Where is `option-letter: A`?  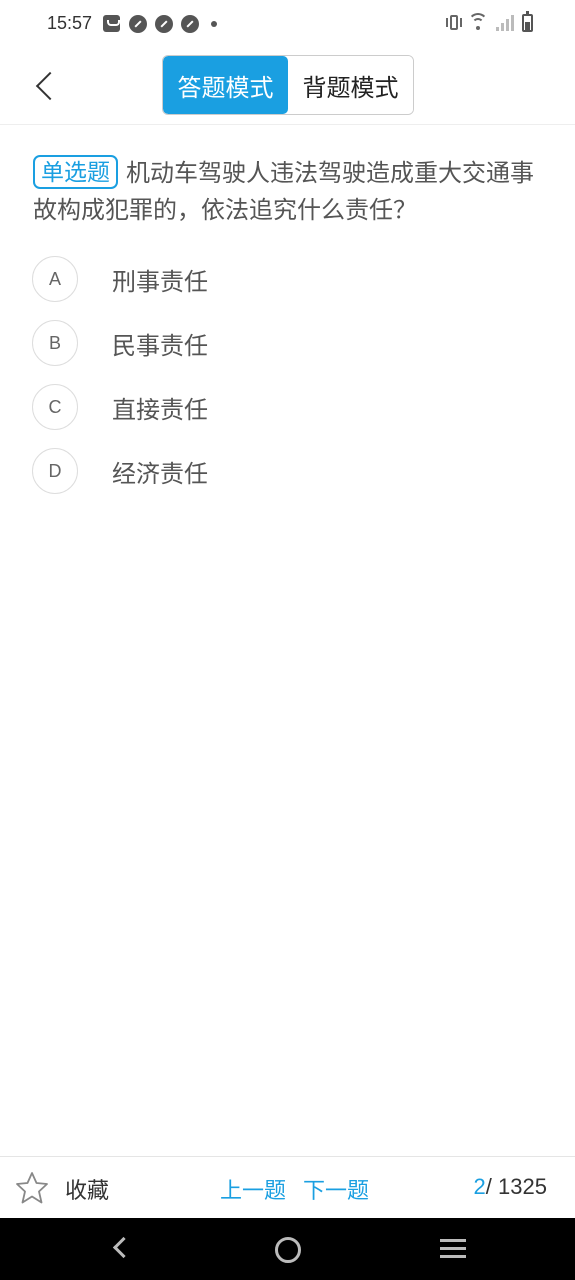 option-letter: A is located at coordinates (55, 279).